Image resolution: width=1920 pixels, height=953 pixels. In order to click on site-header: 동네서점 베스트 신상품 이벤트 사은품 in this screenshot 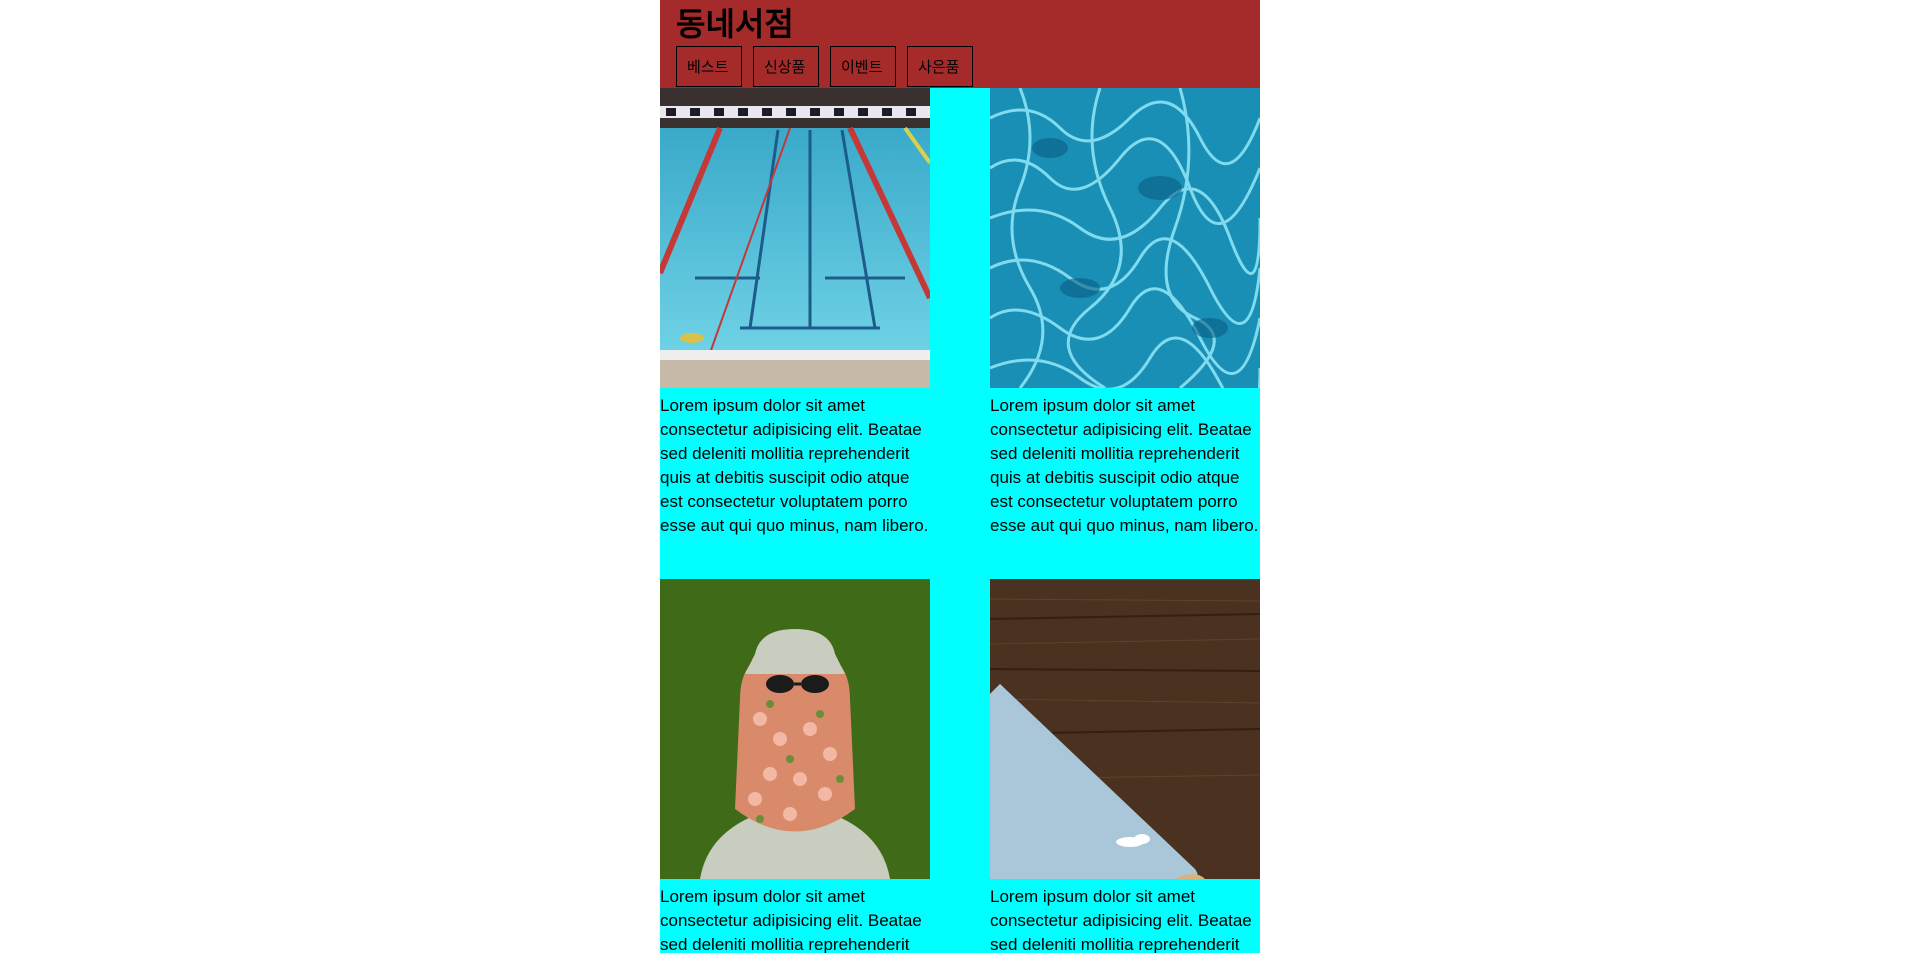, I will do `click(960, 44)`.